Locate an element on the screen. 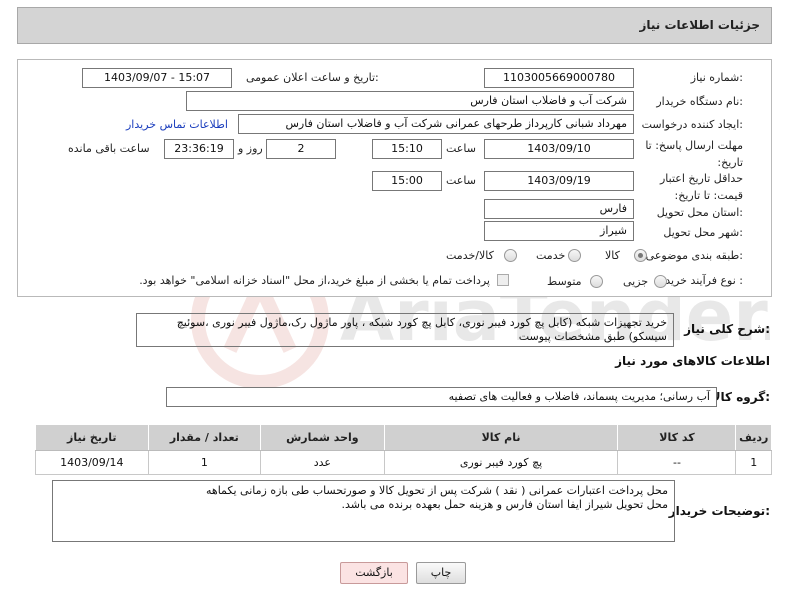 This screenshot has height=598, width=789. remaining-label: ساعت باقی مانده is located at coordinates (109, 148).